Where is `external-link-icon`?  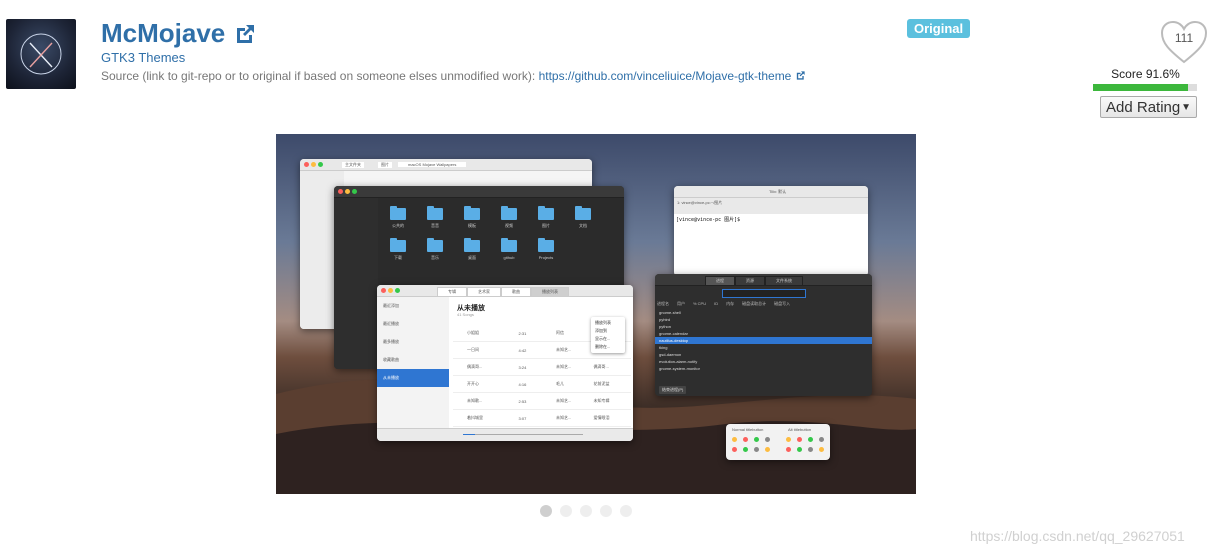 external-link-icon is located at coordinates (245, 34).